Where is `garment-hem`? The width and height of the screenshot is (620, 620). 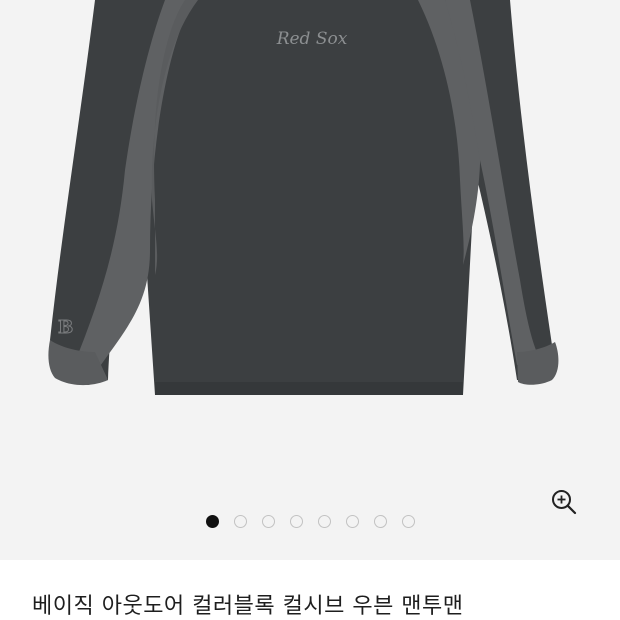 garment-hem is located at coordinates (309, 388).